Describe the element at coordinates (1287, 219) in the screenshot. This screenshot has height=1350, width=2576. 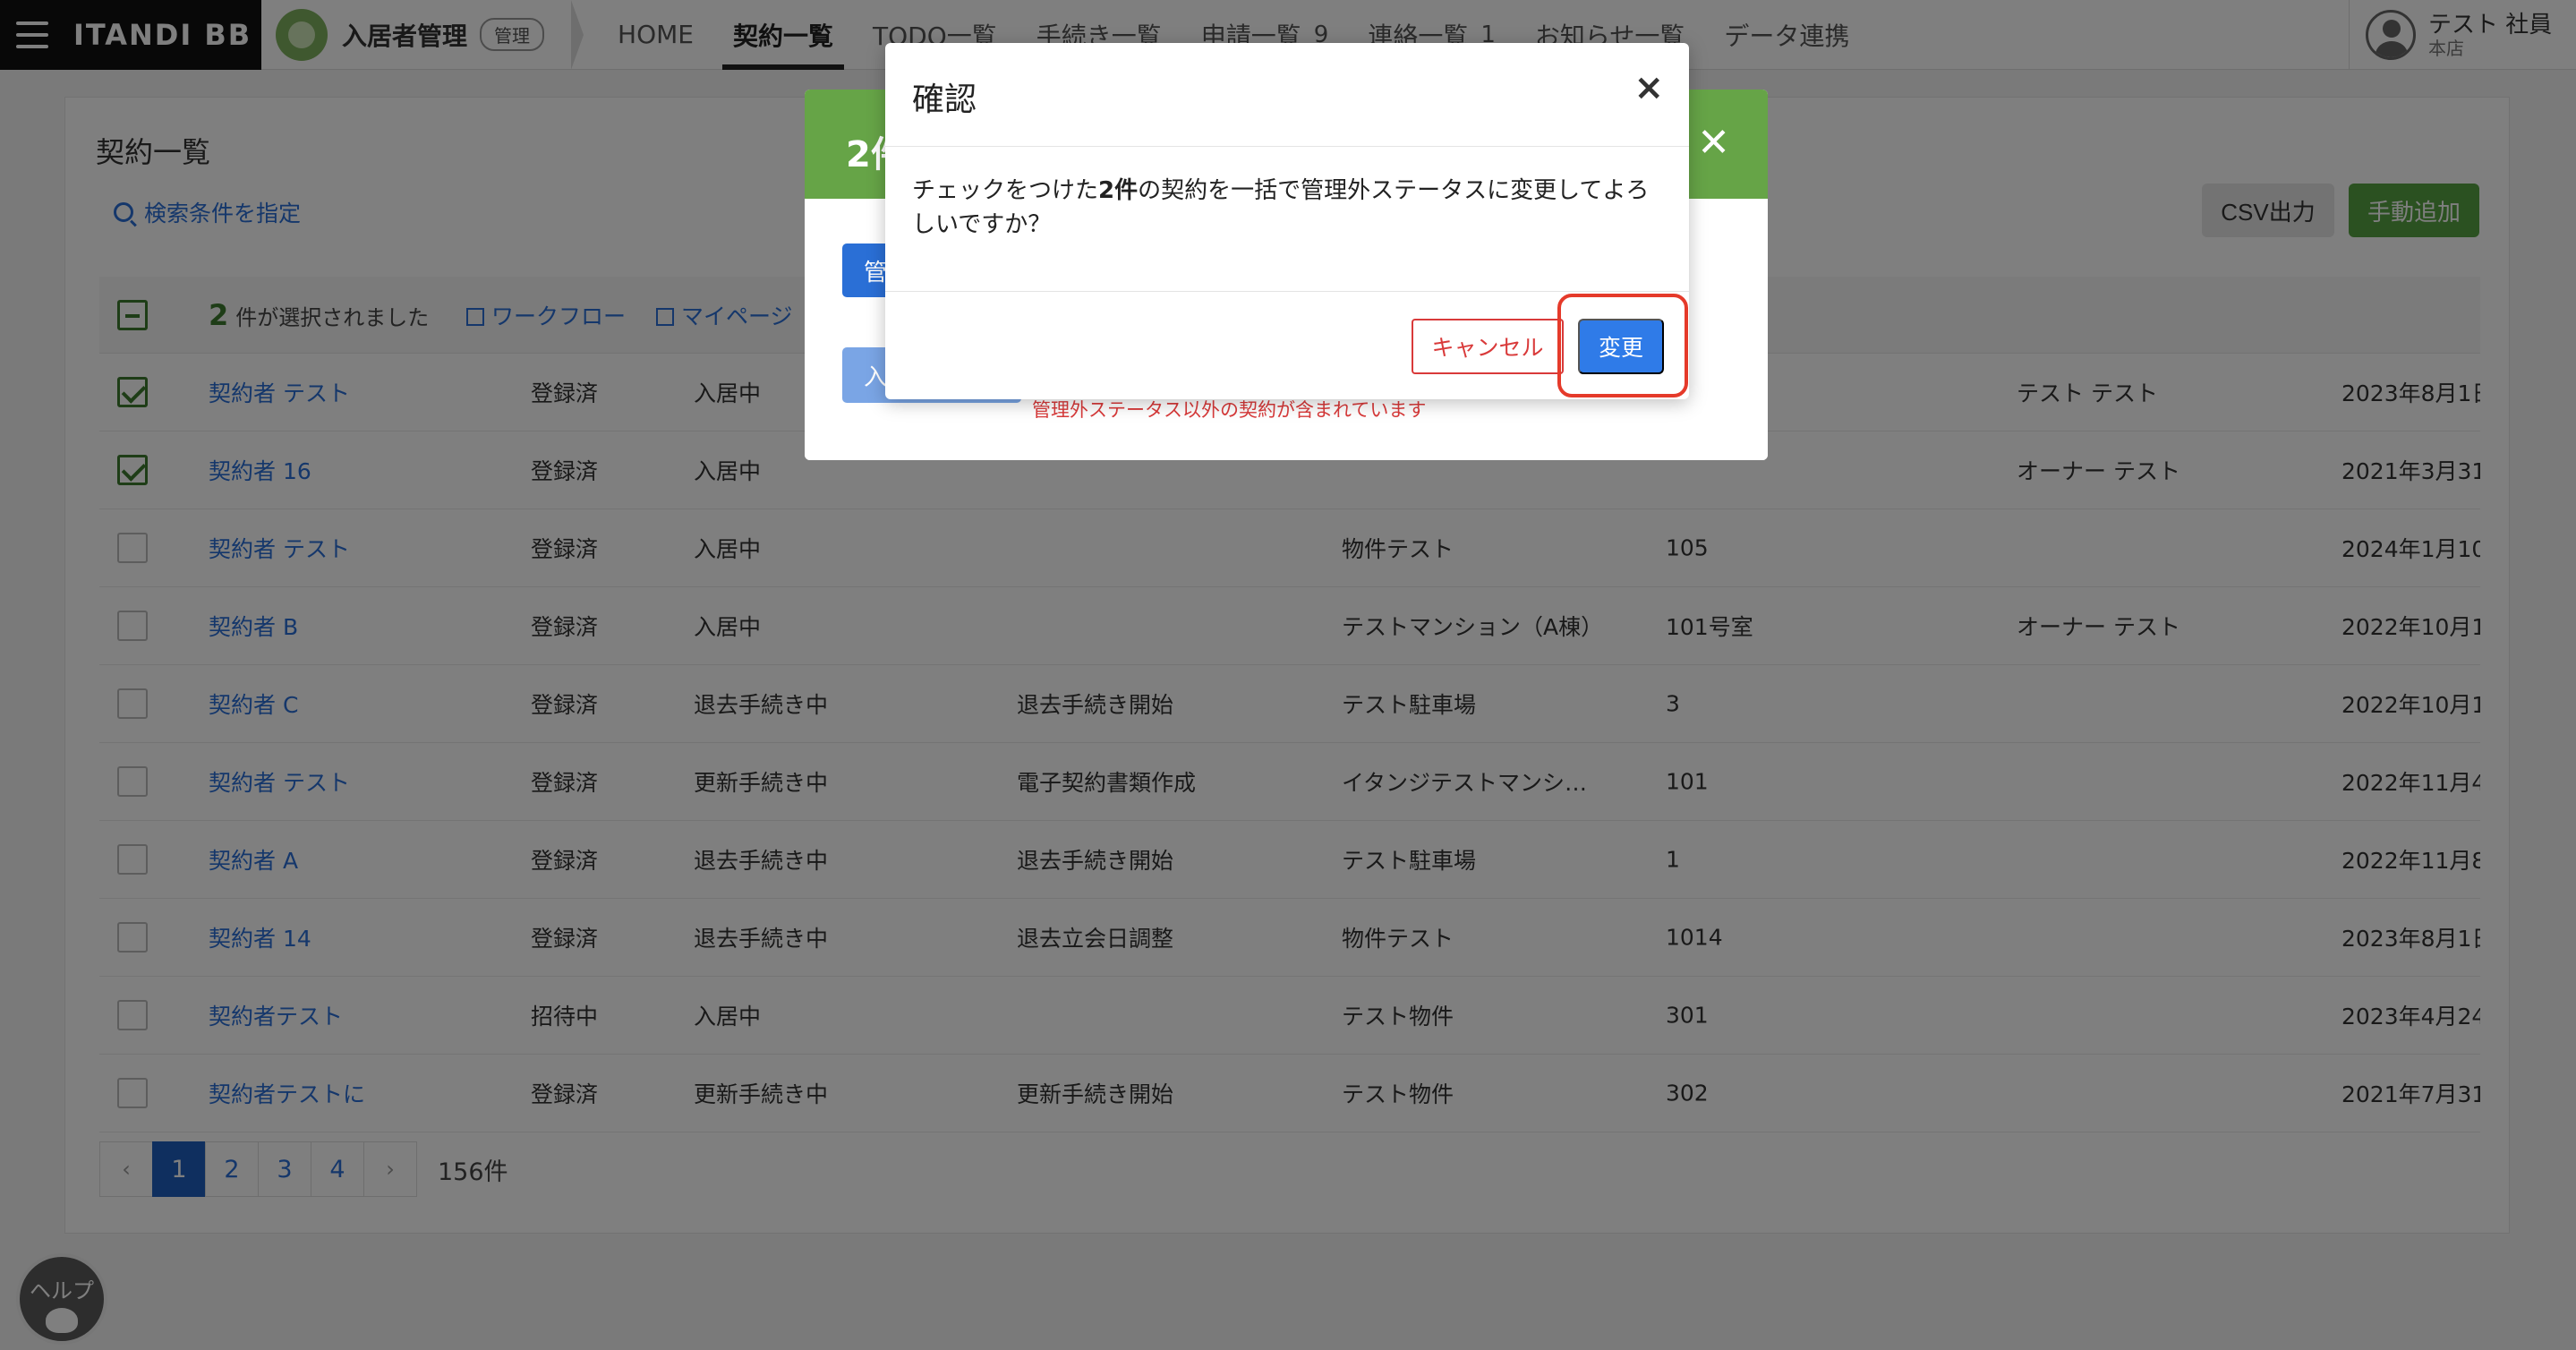
I see `confirm-modal-message: チェックをつけた2件の契約を一括で管理外ステータスに変更してよろしいですか？` at that location.